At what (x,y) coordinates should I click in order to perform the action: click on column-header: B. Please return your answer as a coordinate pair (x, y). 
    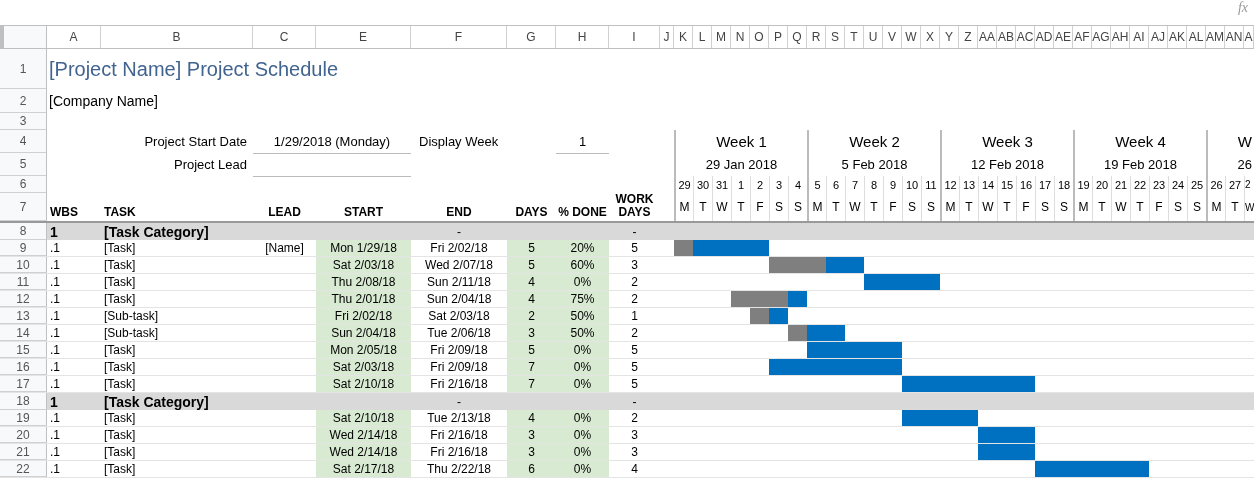
    Looking at the image, I should click on (177, 37).